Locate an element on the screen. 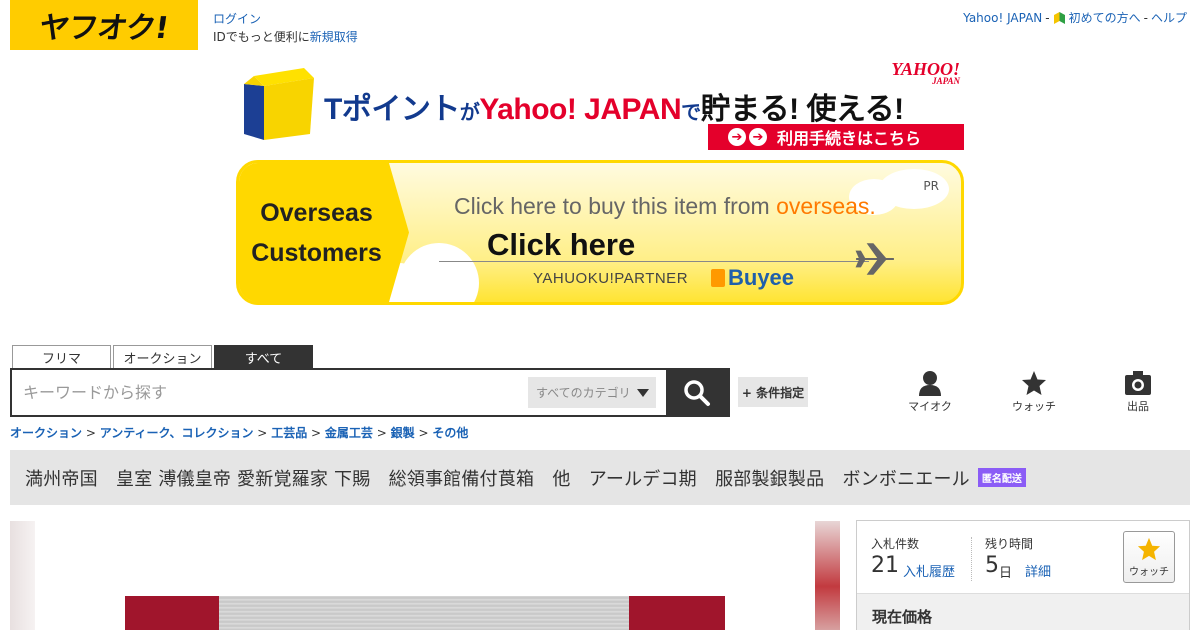  bids-label: 入札件数 is located at coordinates (895, 544).